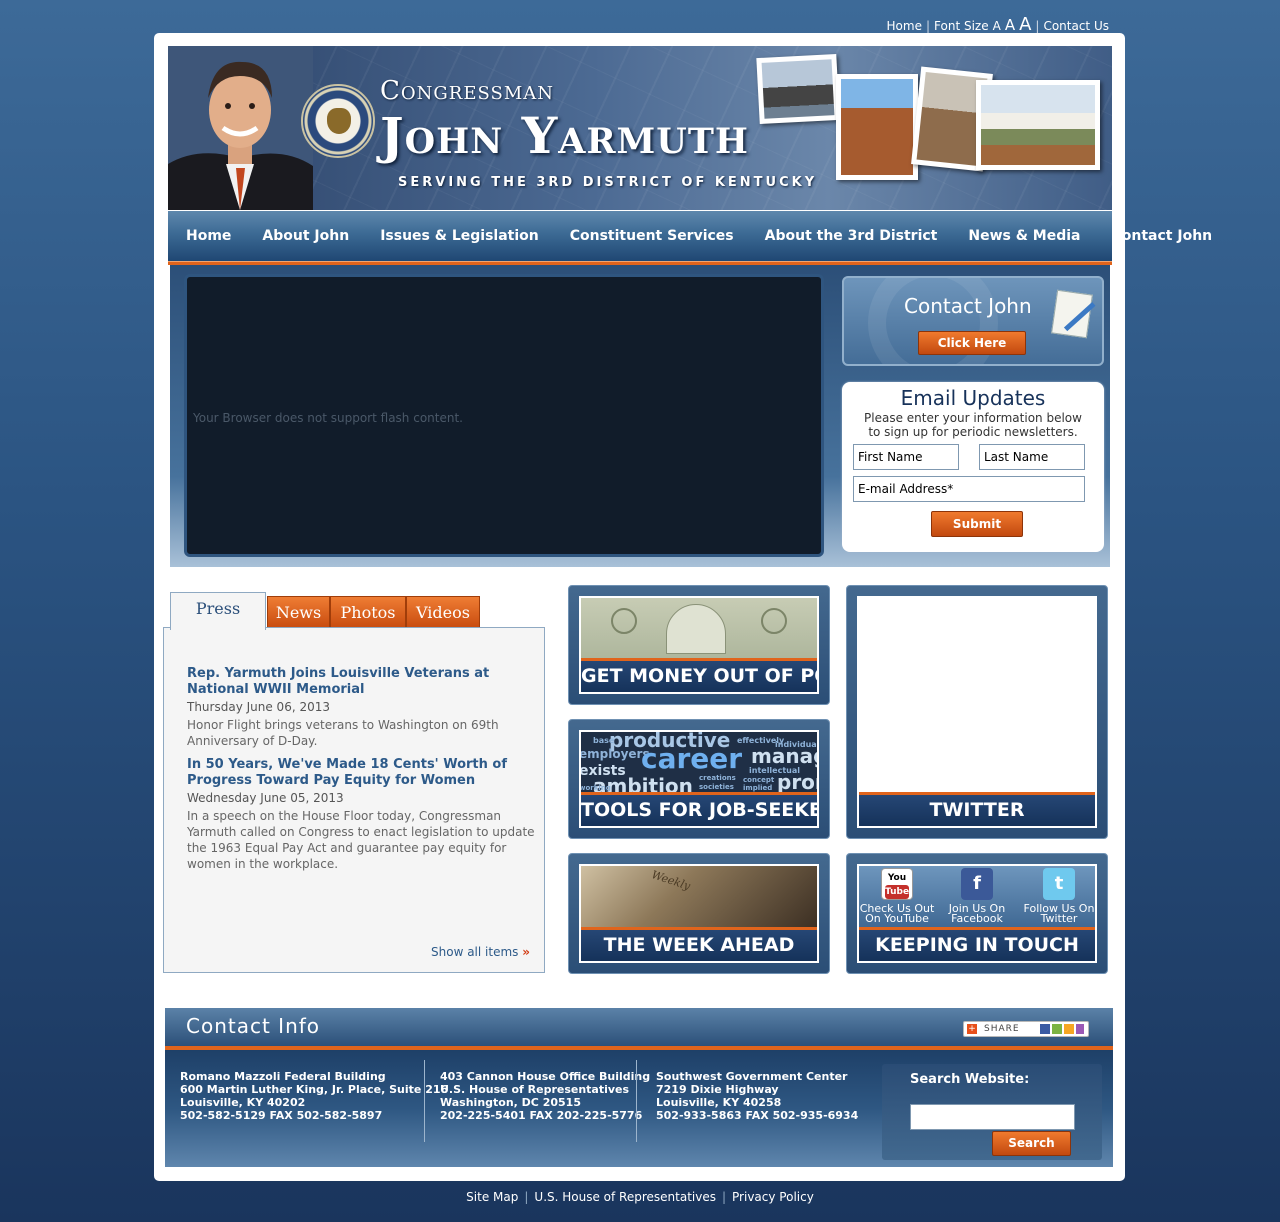  Describe the element at coordinates (992, 1117) in the screenshot. I see `search-input` at that location.